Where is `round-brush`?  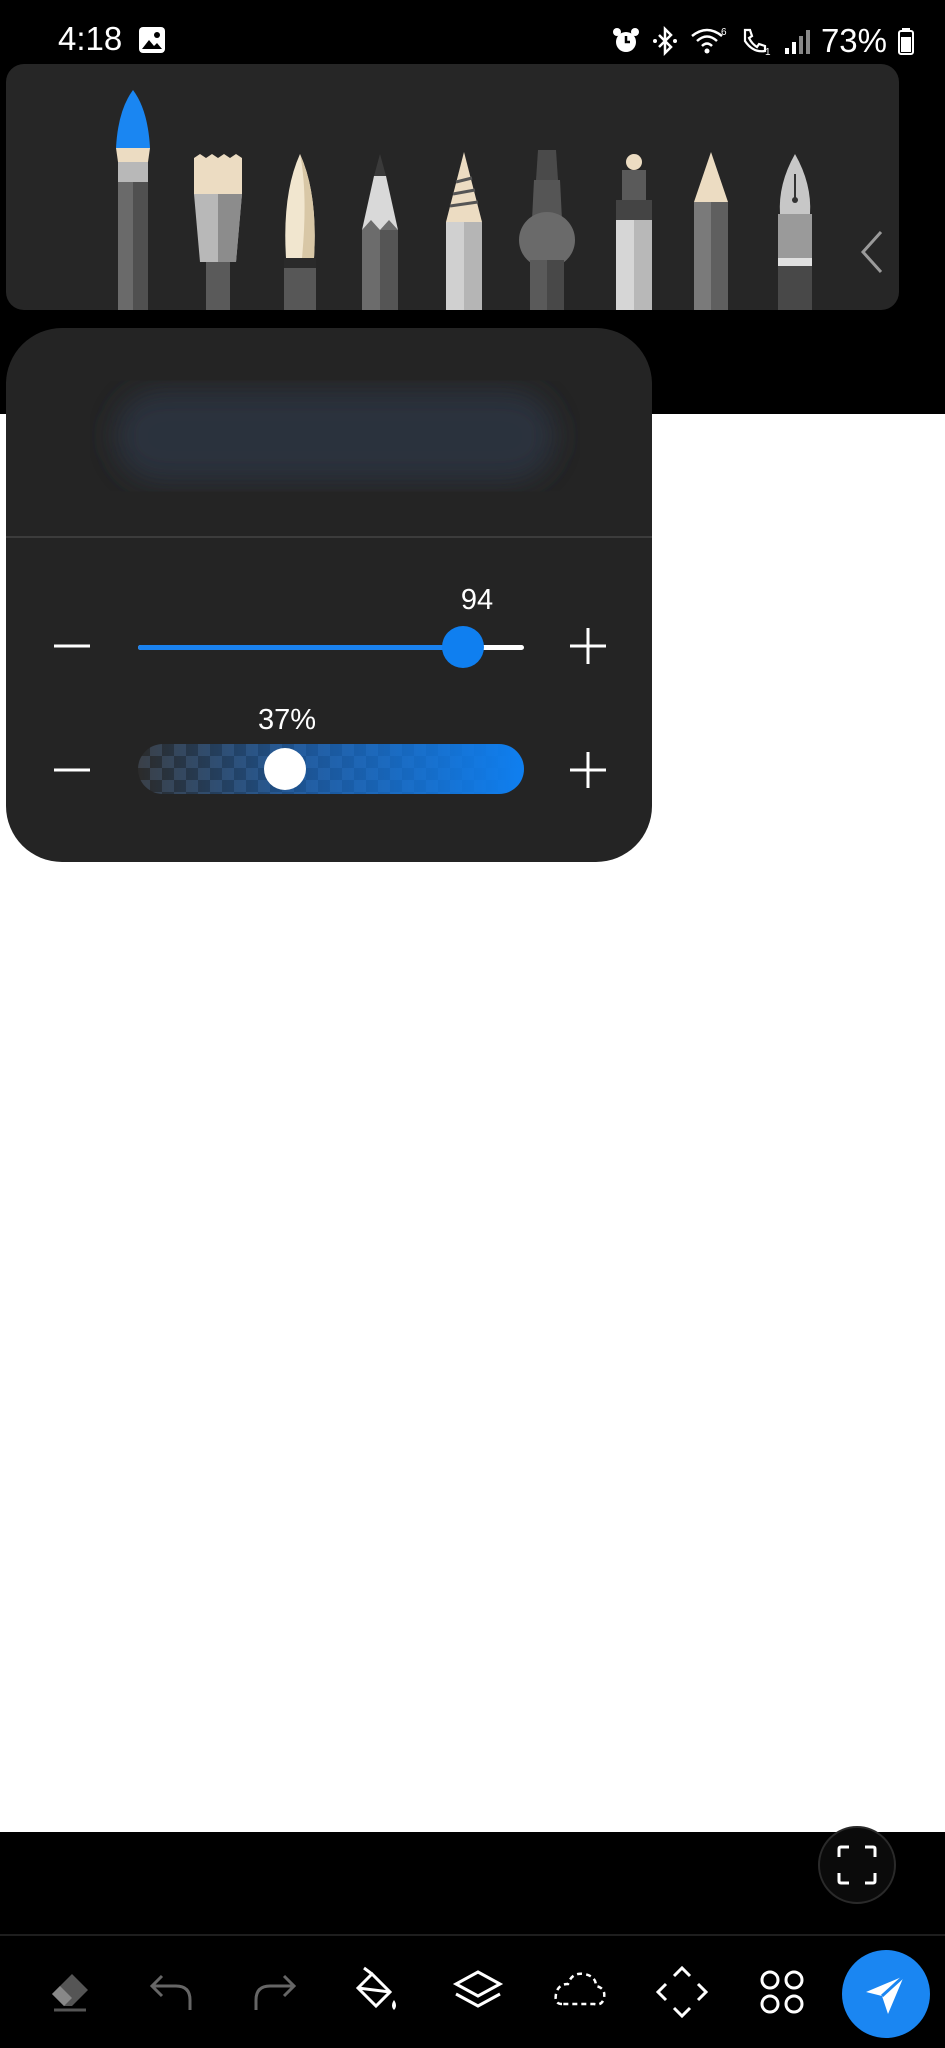 round-brush is located at coordinates (300, 232).